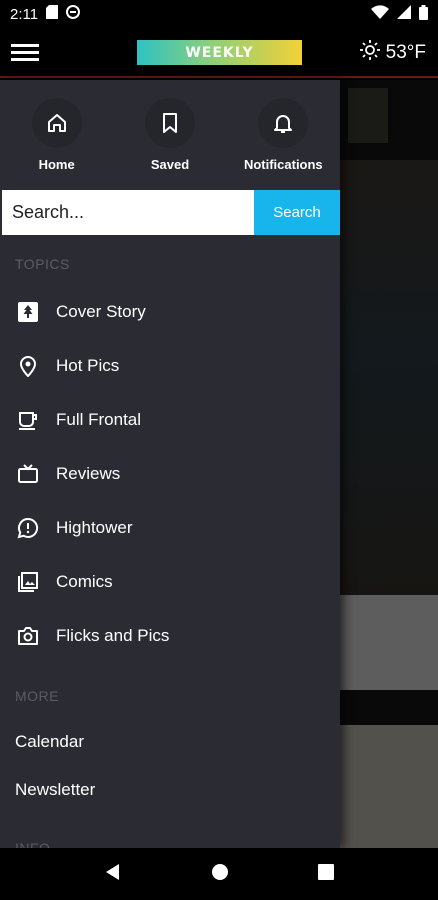 Image resolution: width=438 pixels, height=900 pixels. I want to click on more-item-label: Calendar, so click(49, 741).